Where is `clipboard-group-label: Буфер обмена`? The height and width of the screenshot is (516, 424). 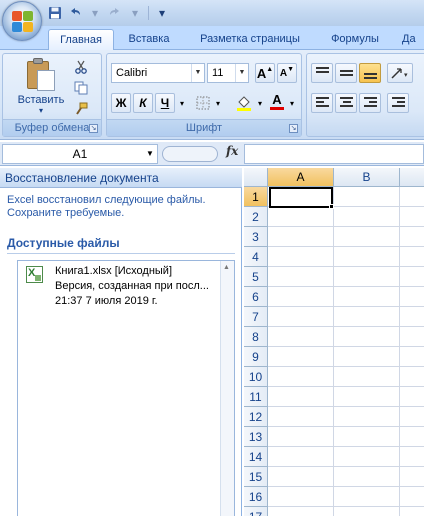 clipboard-group-label: Буфер обмена is located at coordinates (52, 127).